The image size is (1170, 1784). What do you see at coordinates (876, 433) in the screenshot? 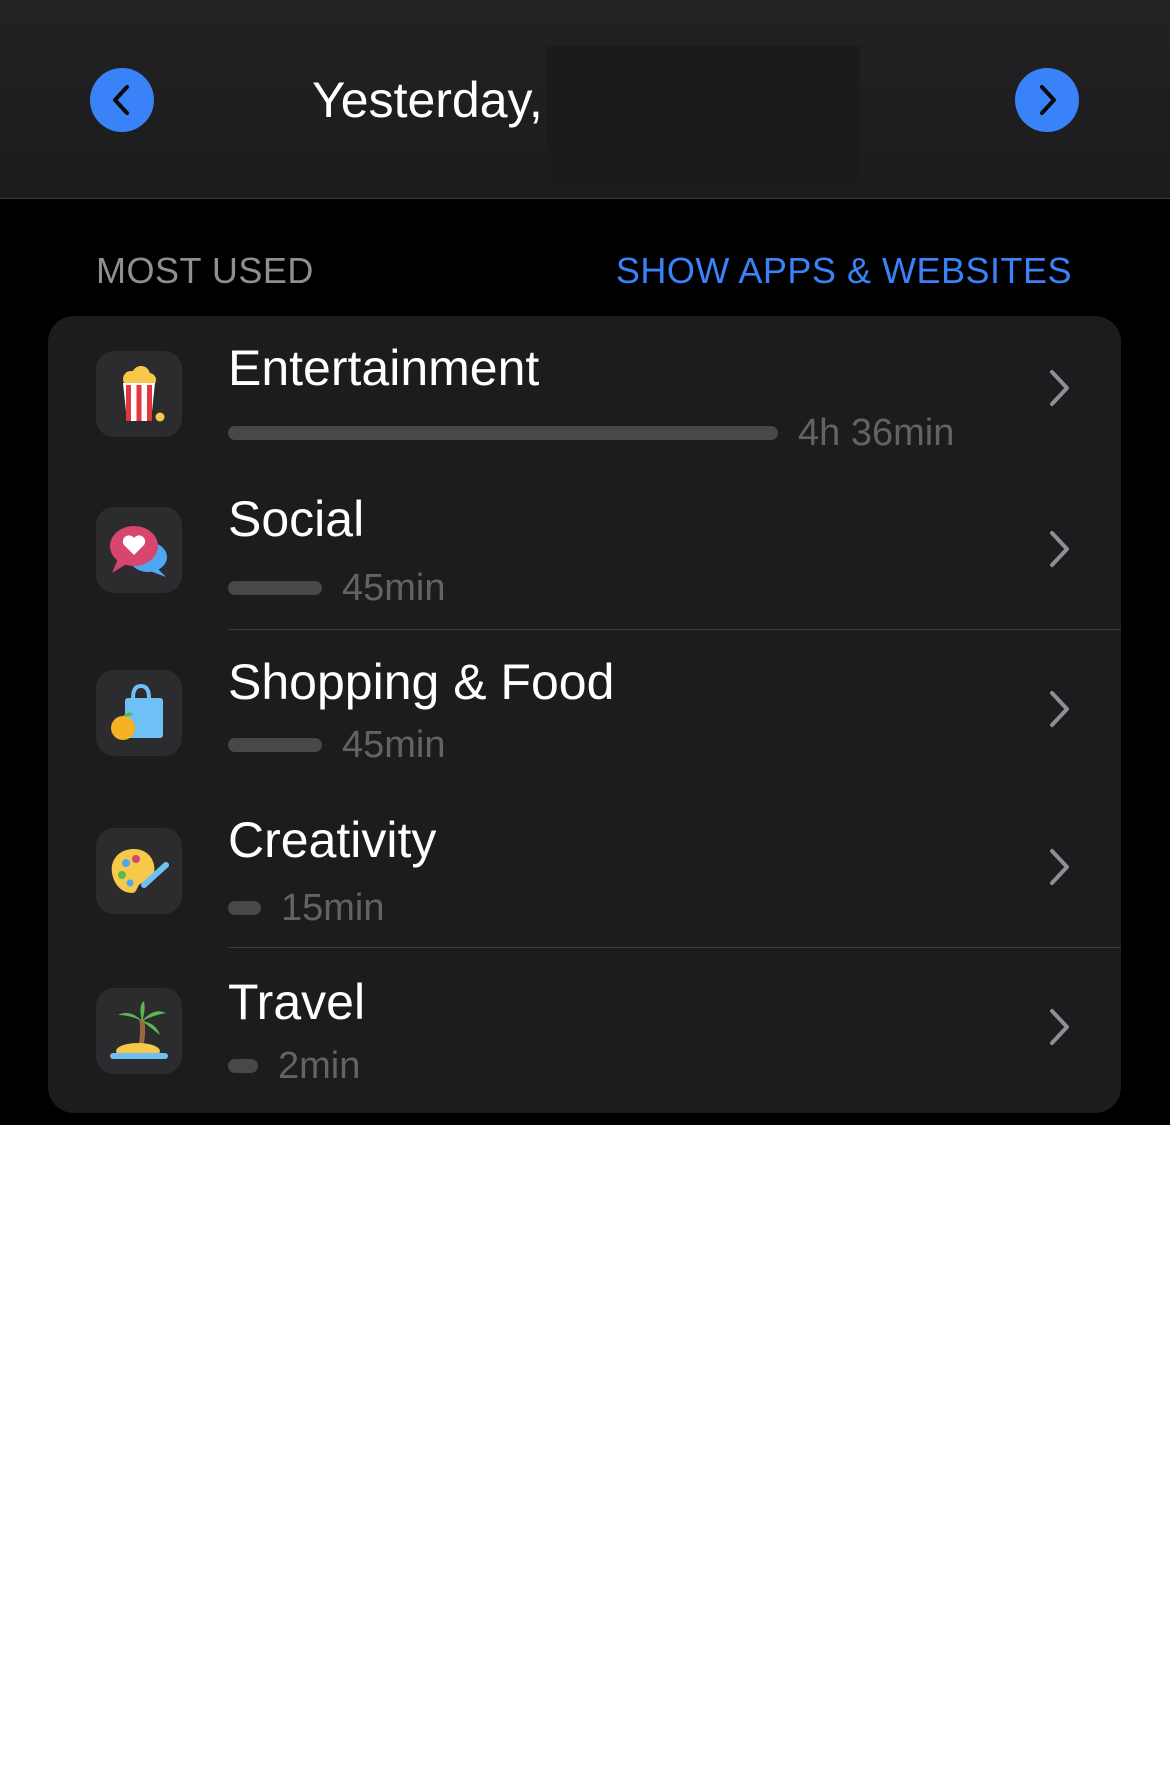
I see `usage-time: 4h 36min` at bounding box center [876, 433].